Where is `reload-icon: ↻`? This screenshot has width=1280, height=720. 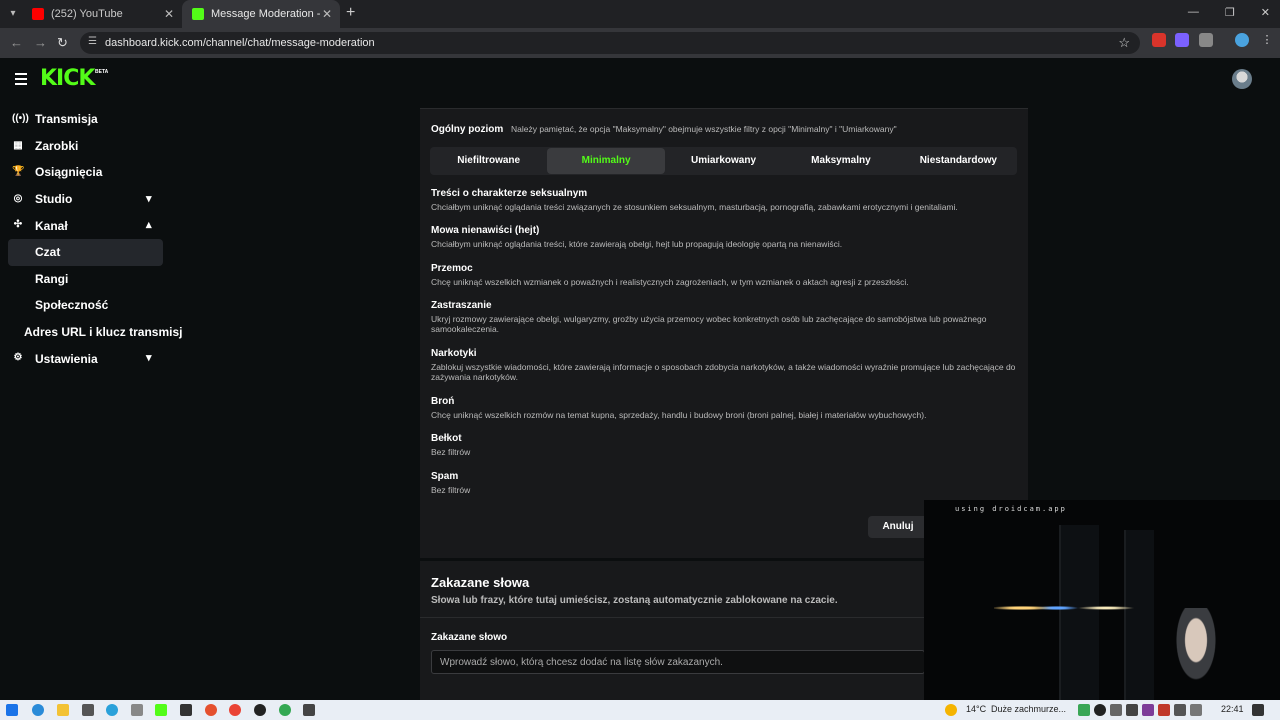 reload-icon: ↻ is located at coordinates (62, 43).